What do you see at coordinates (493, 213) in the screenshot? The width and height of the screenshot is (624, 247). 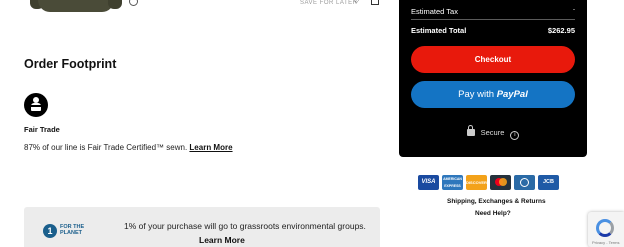 I see `need-help-link: Need Help?` at bounding box center [493, 213].